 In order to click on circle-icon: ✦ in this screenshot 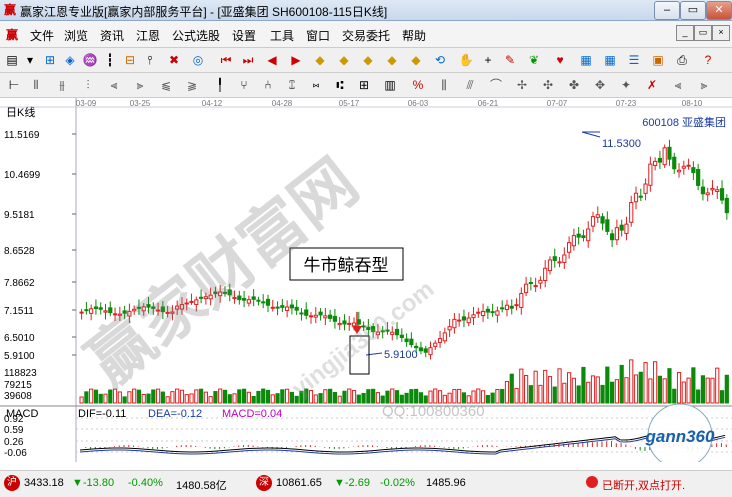, I will do `click(626, 85)`.